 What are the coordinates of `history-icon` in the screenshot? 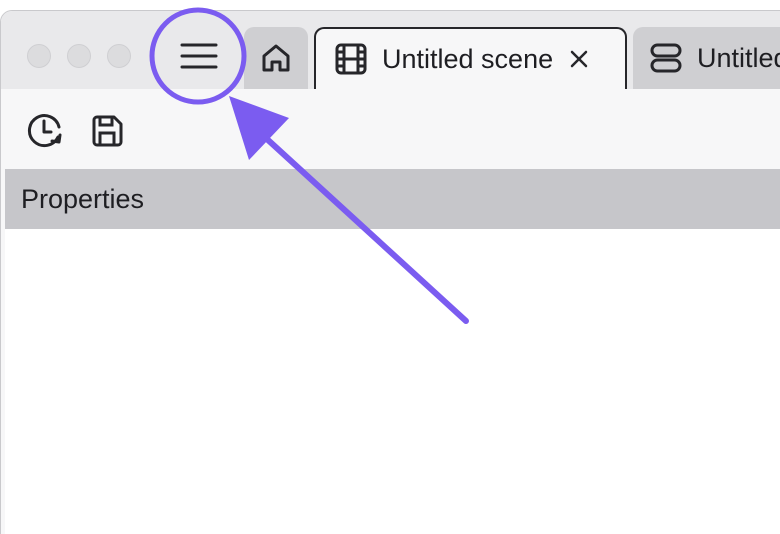 It's located at (44, 131).